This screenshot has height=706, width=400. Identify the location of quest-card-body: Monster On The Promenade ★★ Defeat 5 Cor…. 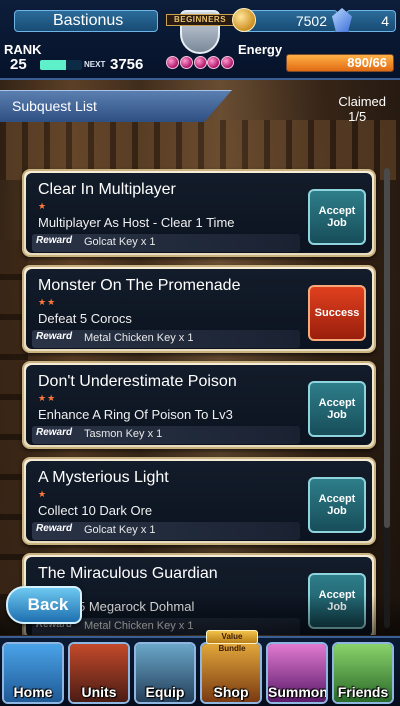
(199, 309).